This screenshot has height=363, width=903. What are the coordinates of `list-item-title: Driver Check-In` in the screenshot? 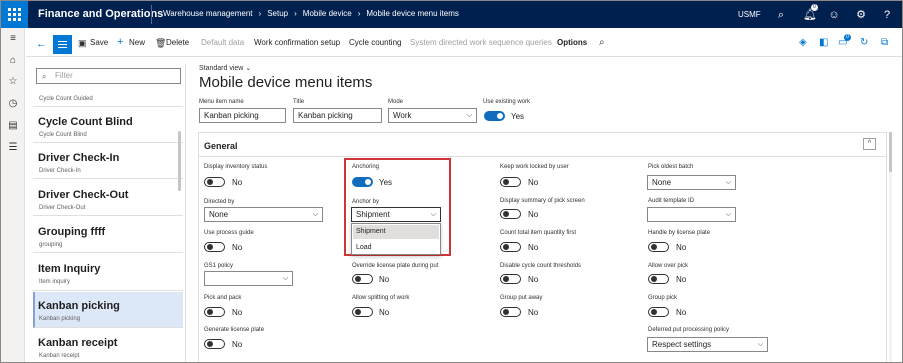 It's located at (79, 158).